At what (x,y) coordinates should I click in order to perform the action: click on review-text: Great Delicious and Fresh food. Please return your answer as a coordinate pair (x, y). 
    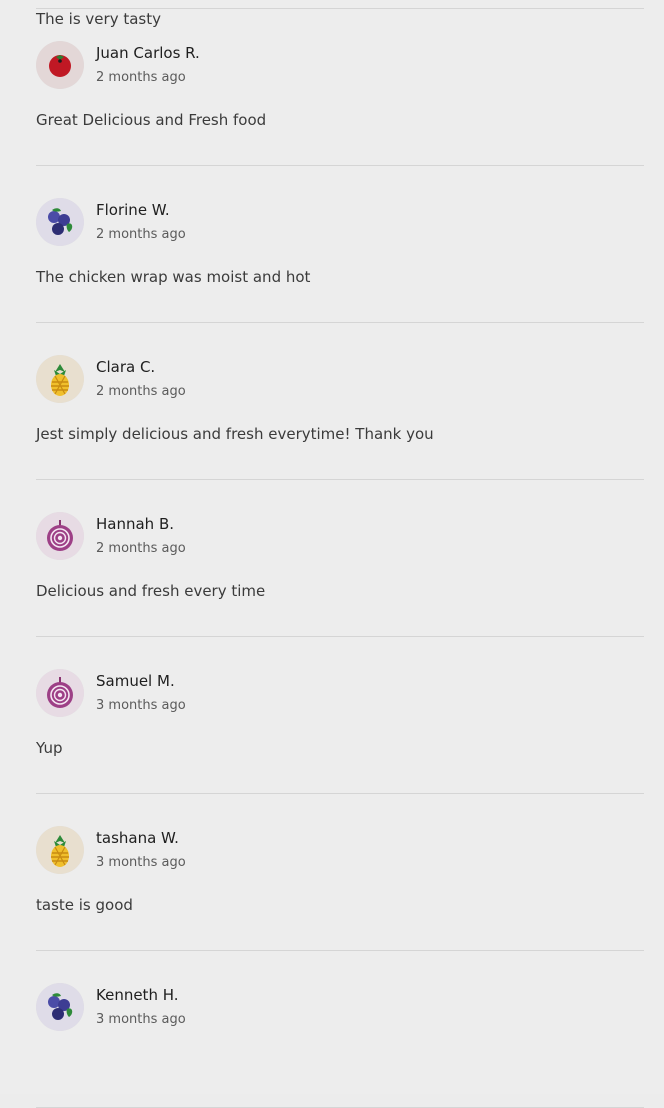
    Looking at the image, I should click on (151, 120).